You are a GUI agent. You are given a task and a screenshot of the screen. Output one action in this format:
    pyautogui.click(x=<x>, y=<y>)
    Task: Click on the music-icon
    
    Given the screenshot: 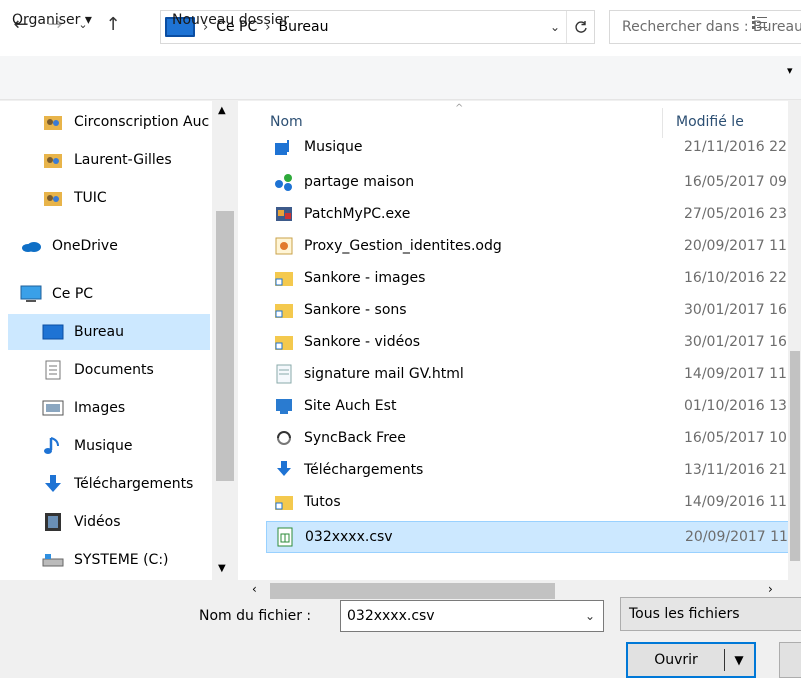 What is the action you would take?
    pyautogui.click(x=51, y=445)
    